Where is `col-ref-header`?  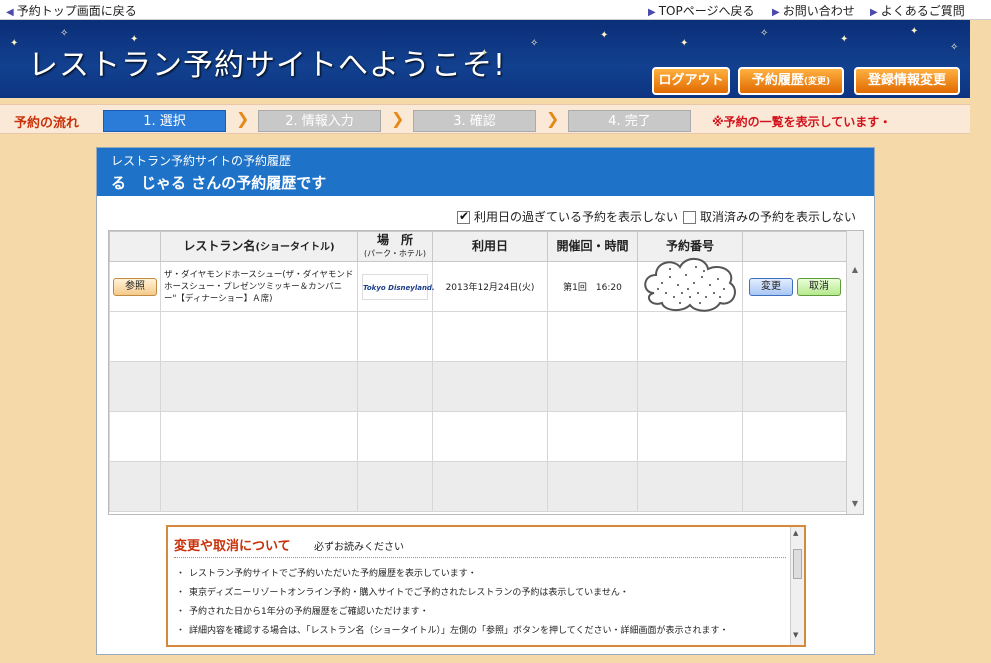 col-ref-header is located at coordinates (135, 246).